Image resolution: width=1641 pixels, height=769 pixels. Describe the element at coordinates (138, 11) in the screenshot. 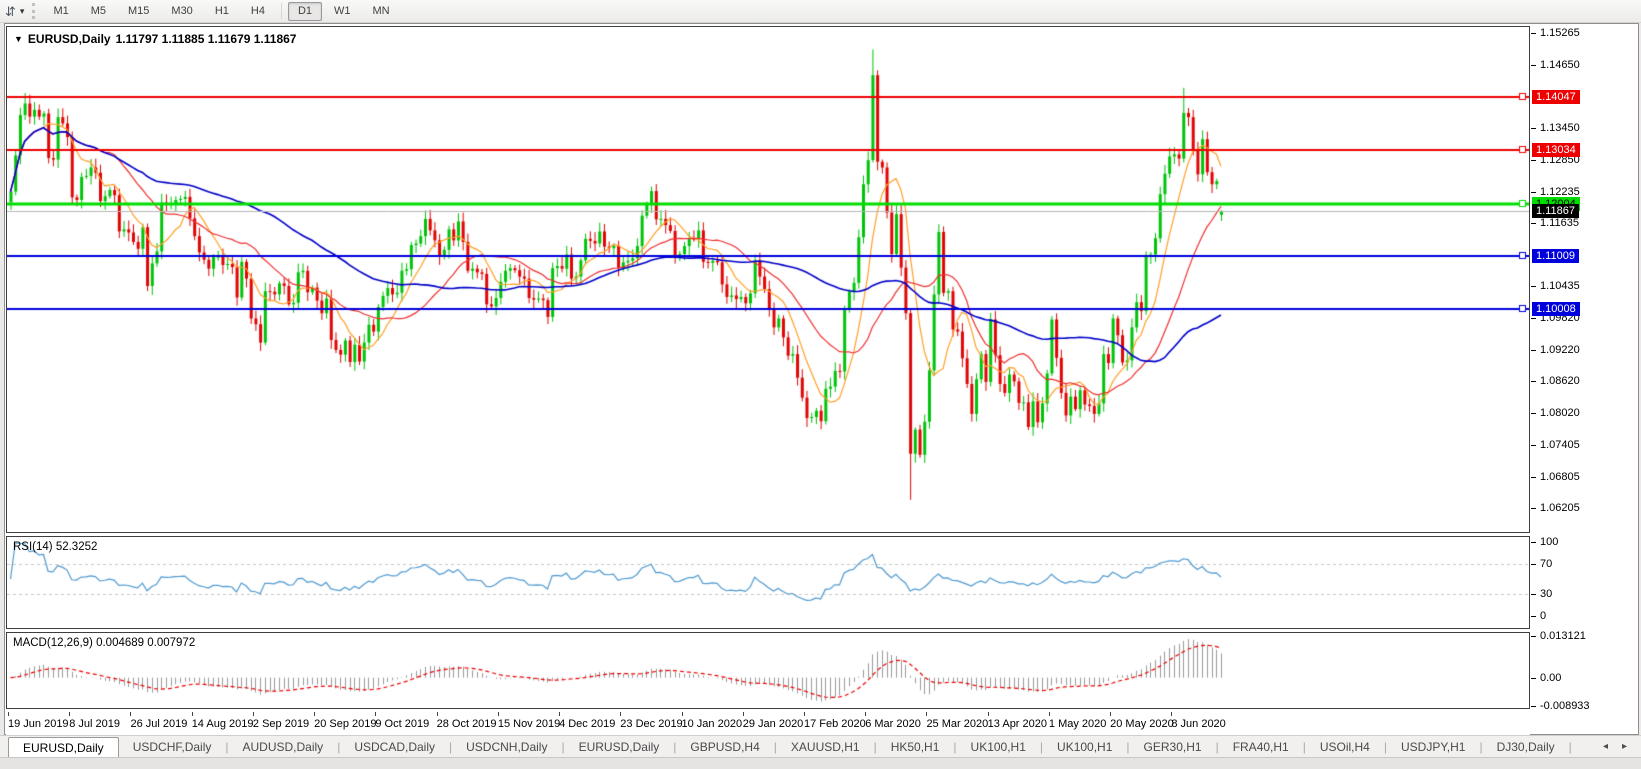

I see `timeframe-button-m15: M15` at that location.